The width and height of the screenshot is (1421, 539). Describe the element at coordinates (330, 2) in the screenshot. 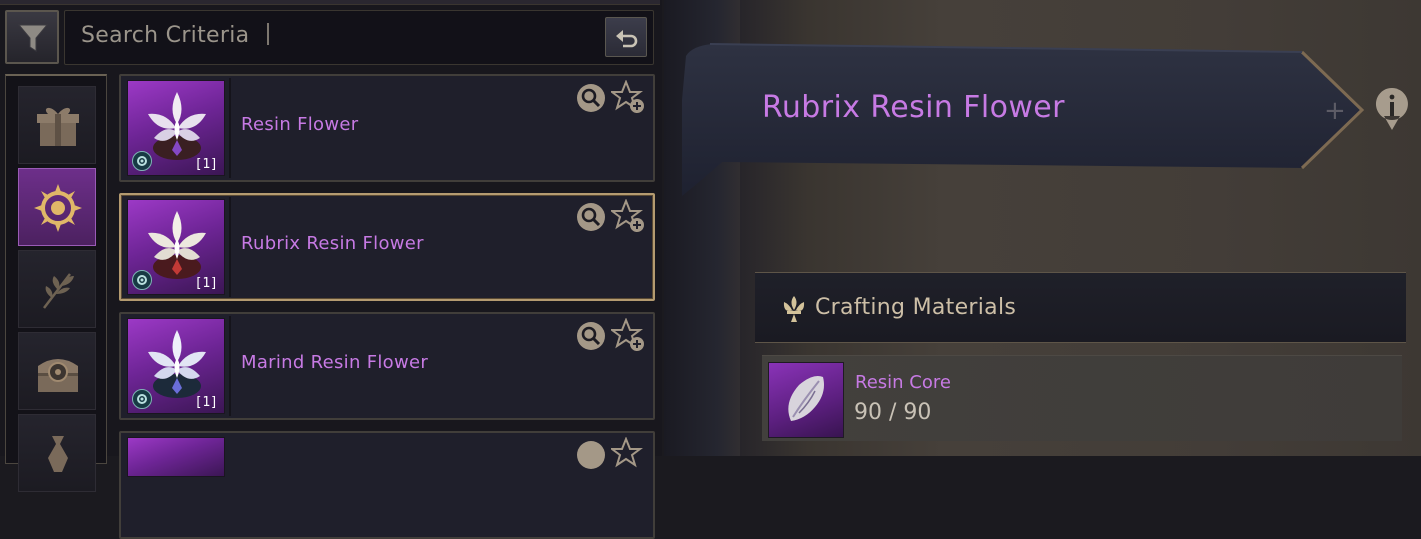

I see `top-border` at that location.